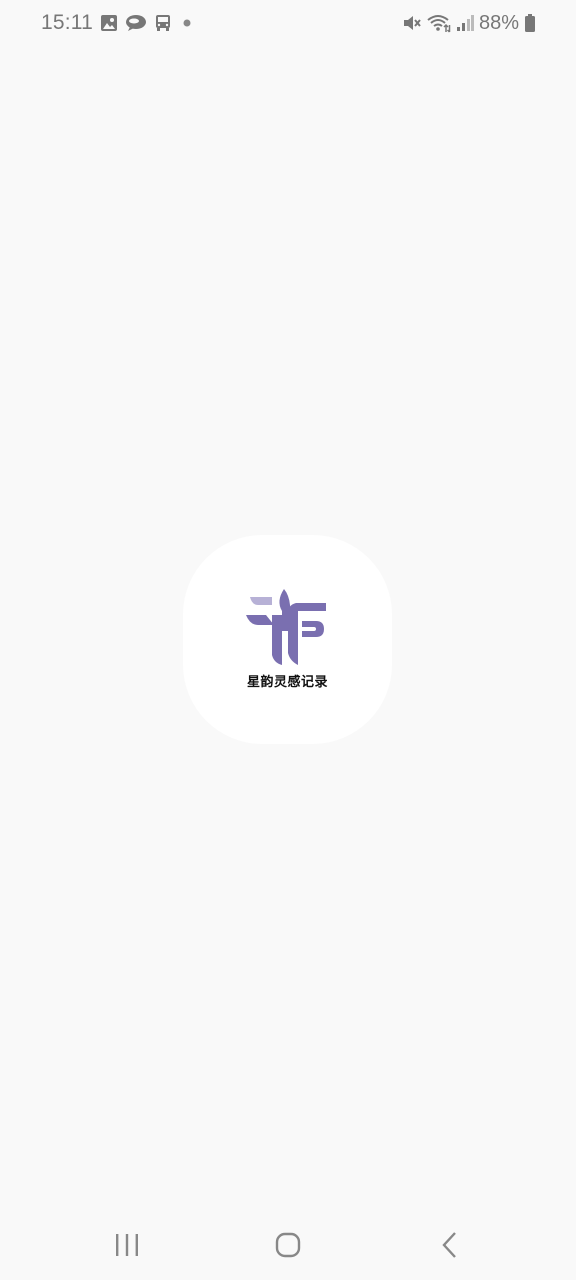 The height and width of the screenshot is (1280, 576). I want to click on app-logo-icon, so click(286, 629).